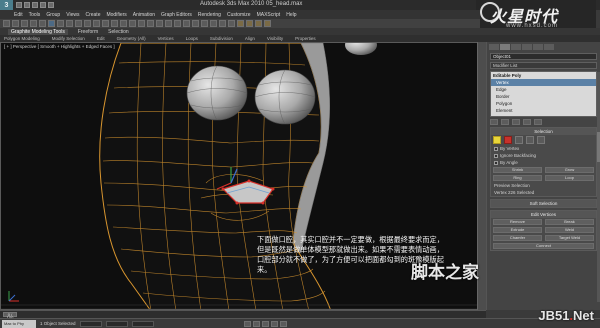 The image size is (600, 328). I want to click on ring-button: Ring, so click(517, 178).